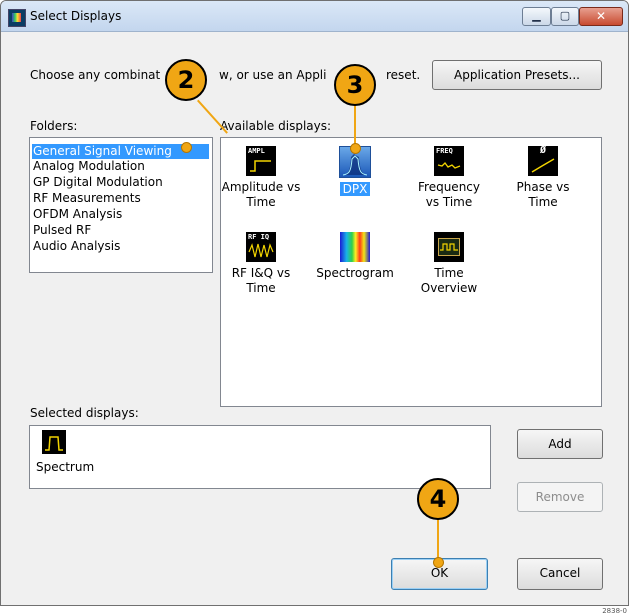  I want to click on rf-iq-trace, so click(261, 250).